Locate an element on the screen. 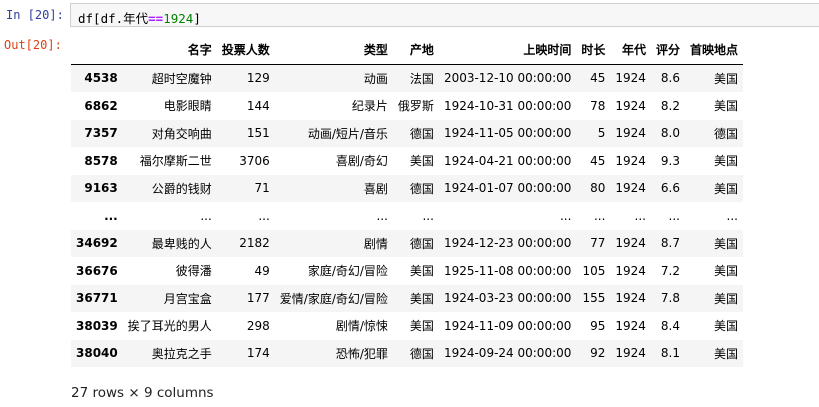  table-cell: 家庭/奇幻/冒险 is located at coordinates (347, 271).